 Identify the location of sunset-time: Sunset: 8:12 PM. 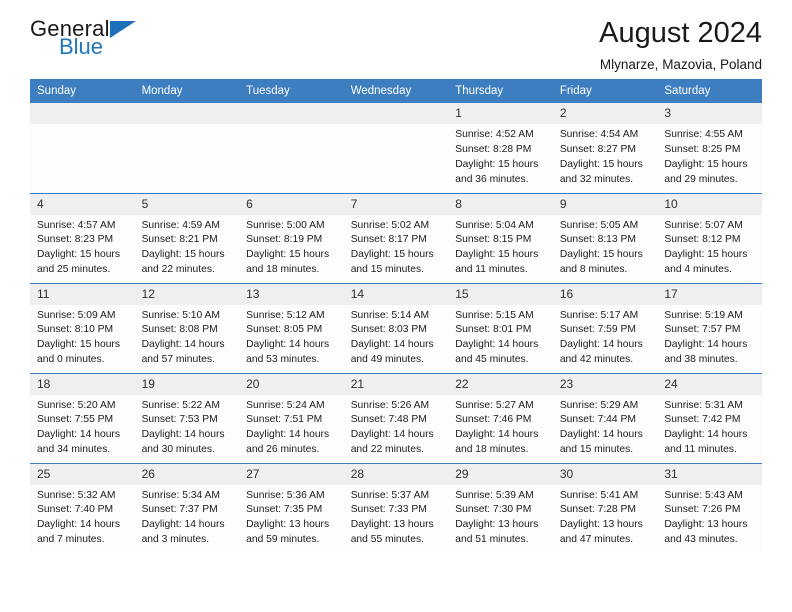
(702, 240).